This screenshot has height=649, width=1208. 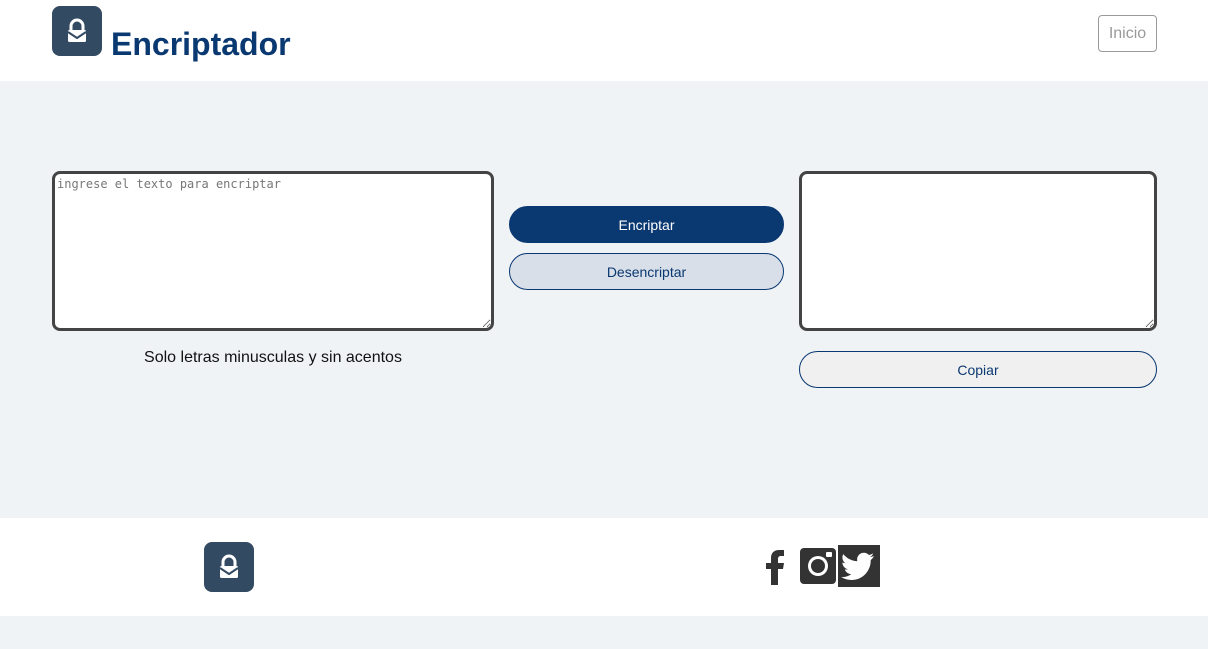 I want to click on encrypt-button: Encriptar, so click(x=646, y=224).